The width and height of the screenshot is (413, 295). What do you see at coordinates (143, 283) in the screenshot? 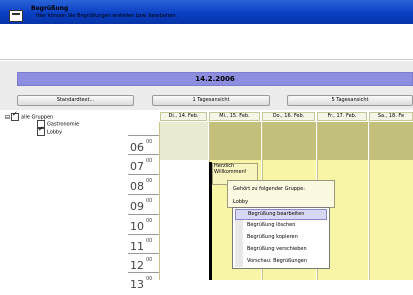
I see `hour-label: 13 00` at bounding box center [143, 283].